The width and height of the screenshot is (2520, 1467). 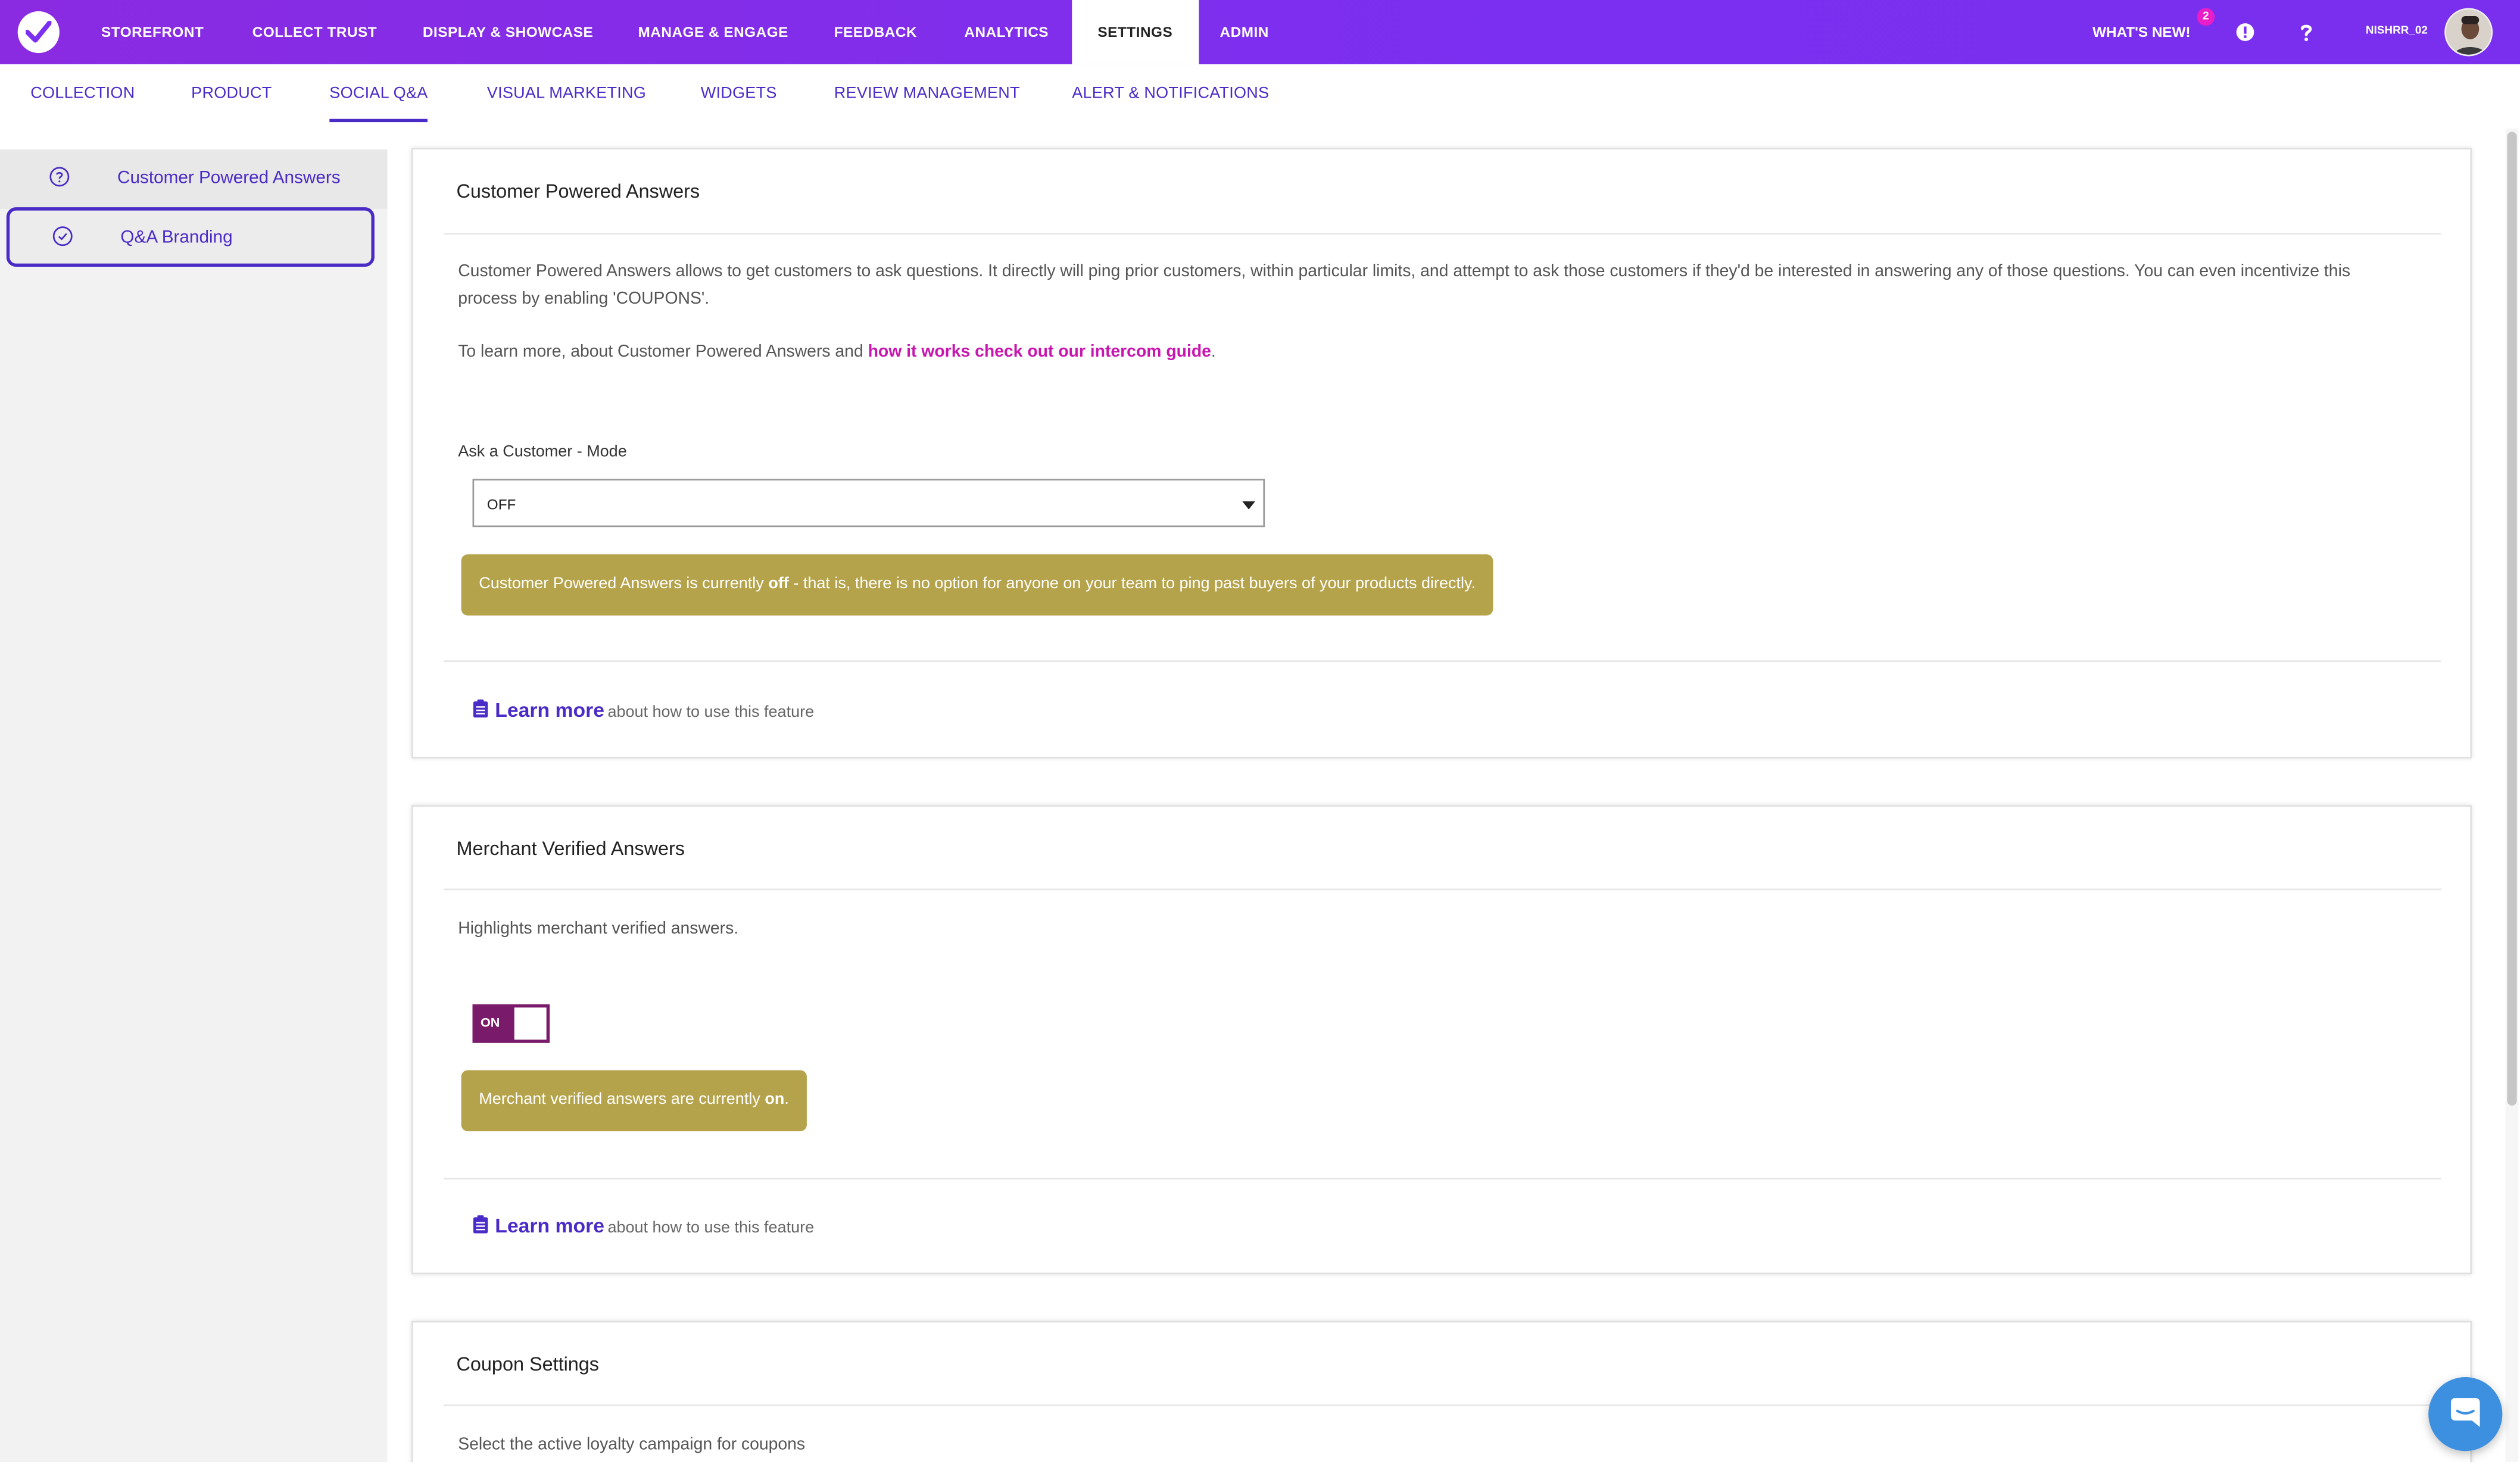 I want to click on notice-prefix: Customer Powered Answers is currently, so click(x=624, y=584).